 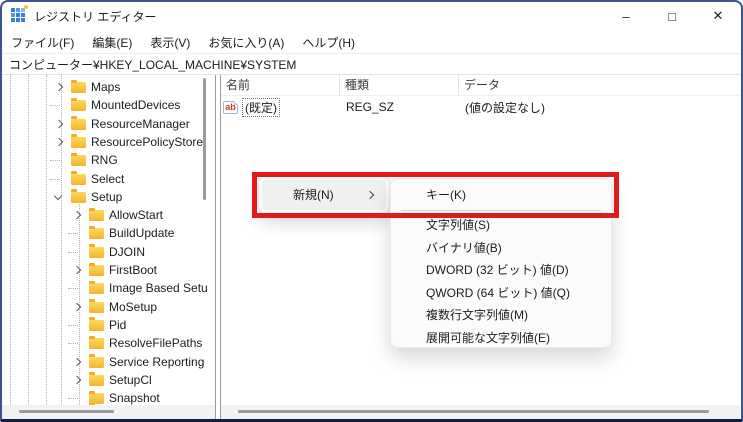 I want to click on tree-item-label: Select, so click(x=107, y=179).